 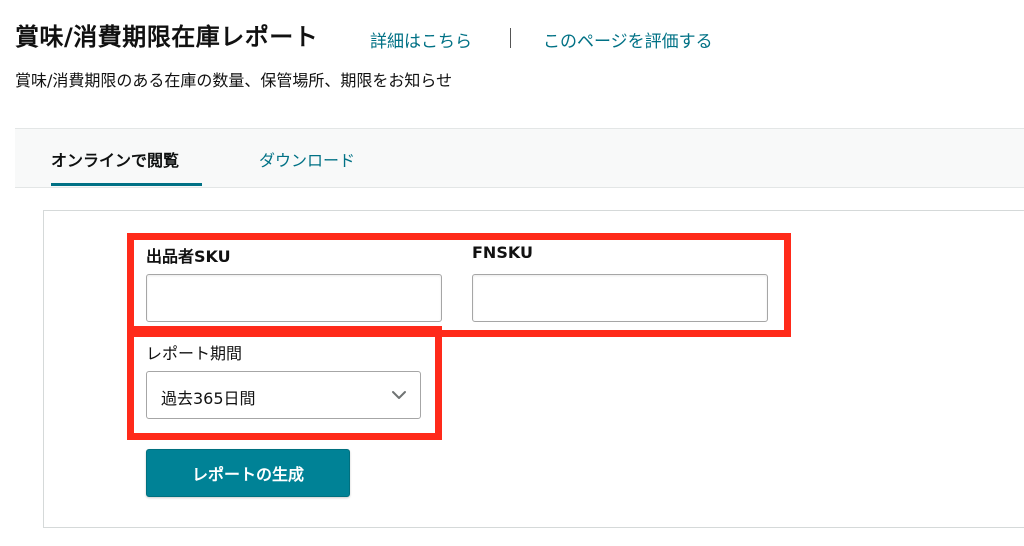 I want to click on chevron-down-icon, so click(x=399, y=395).